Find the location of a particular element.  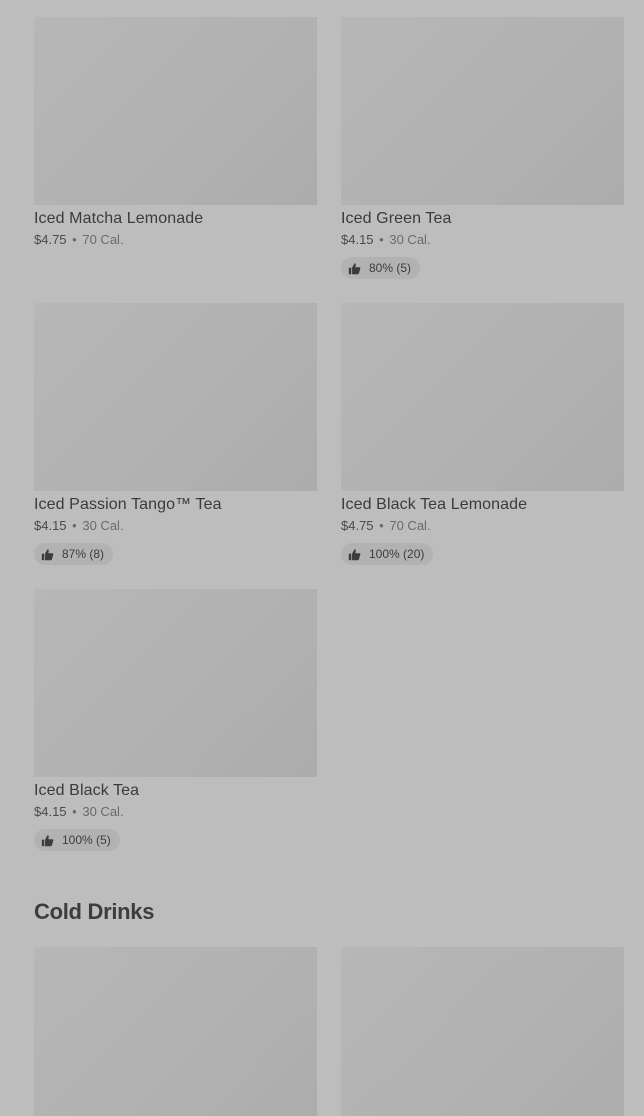

rating-value: 100% (5) is located at coordinates (86, 840).